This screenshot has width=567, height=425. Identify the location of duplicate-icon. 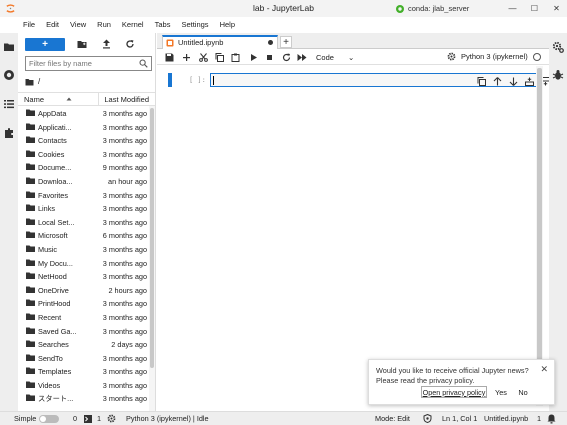
(481, 81).